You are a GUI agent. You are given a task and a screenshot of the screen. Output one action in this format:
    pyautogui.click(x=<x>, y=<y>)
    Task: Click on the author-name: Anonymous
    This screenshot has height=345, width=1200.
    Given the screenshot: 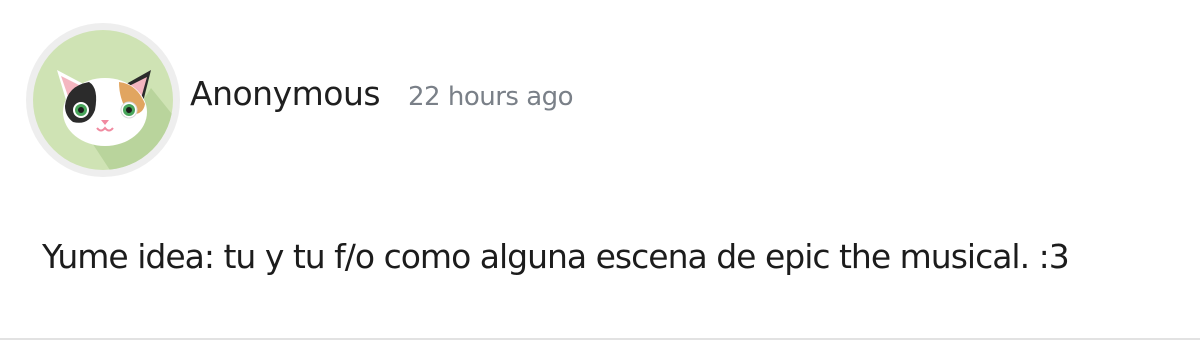 What is the action you would take?
    pyautogui.click(x=285, y=93)
    